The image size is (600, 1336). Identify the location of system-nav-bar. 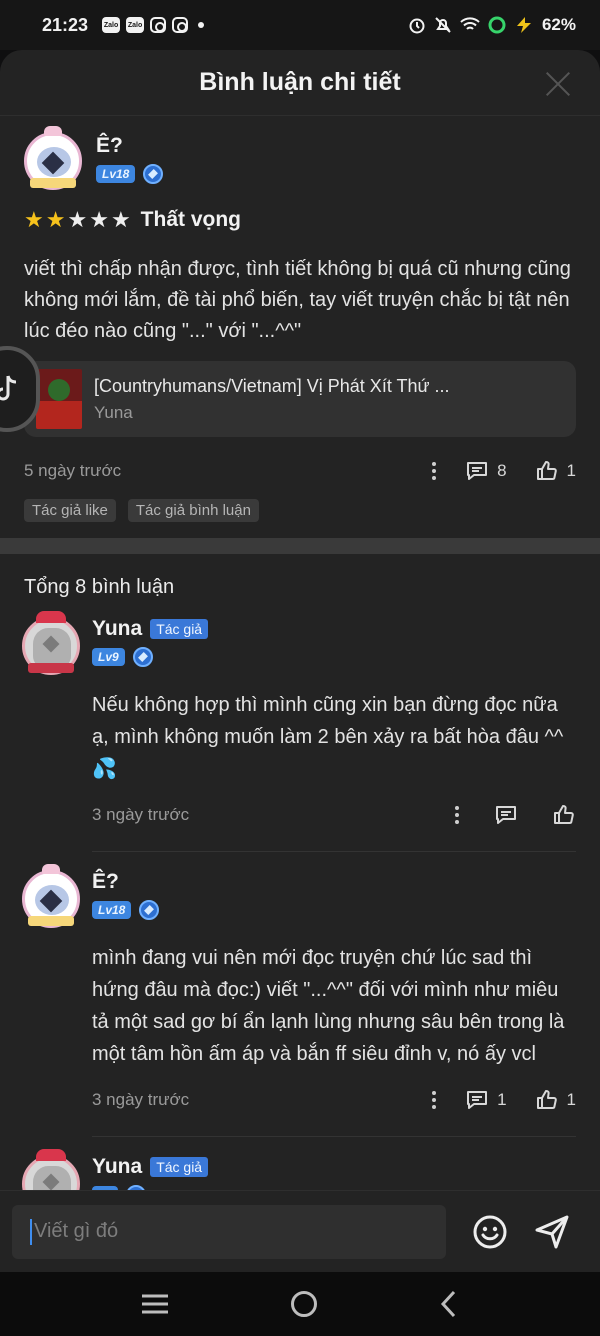
(300, 1304).